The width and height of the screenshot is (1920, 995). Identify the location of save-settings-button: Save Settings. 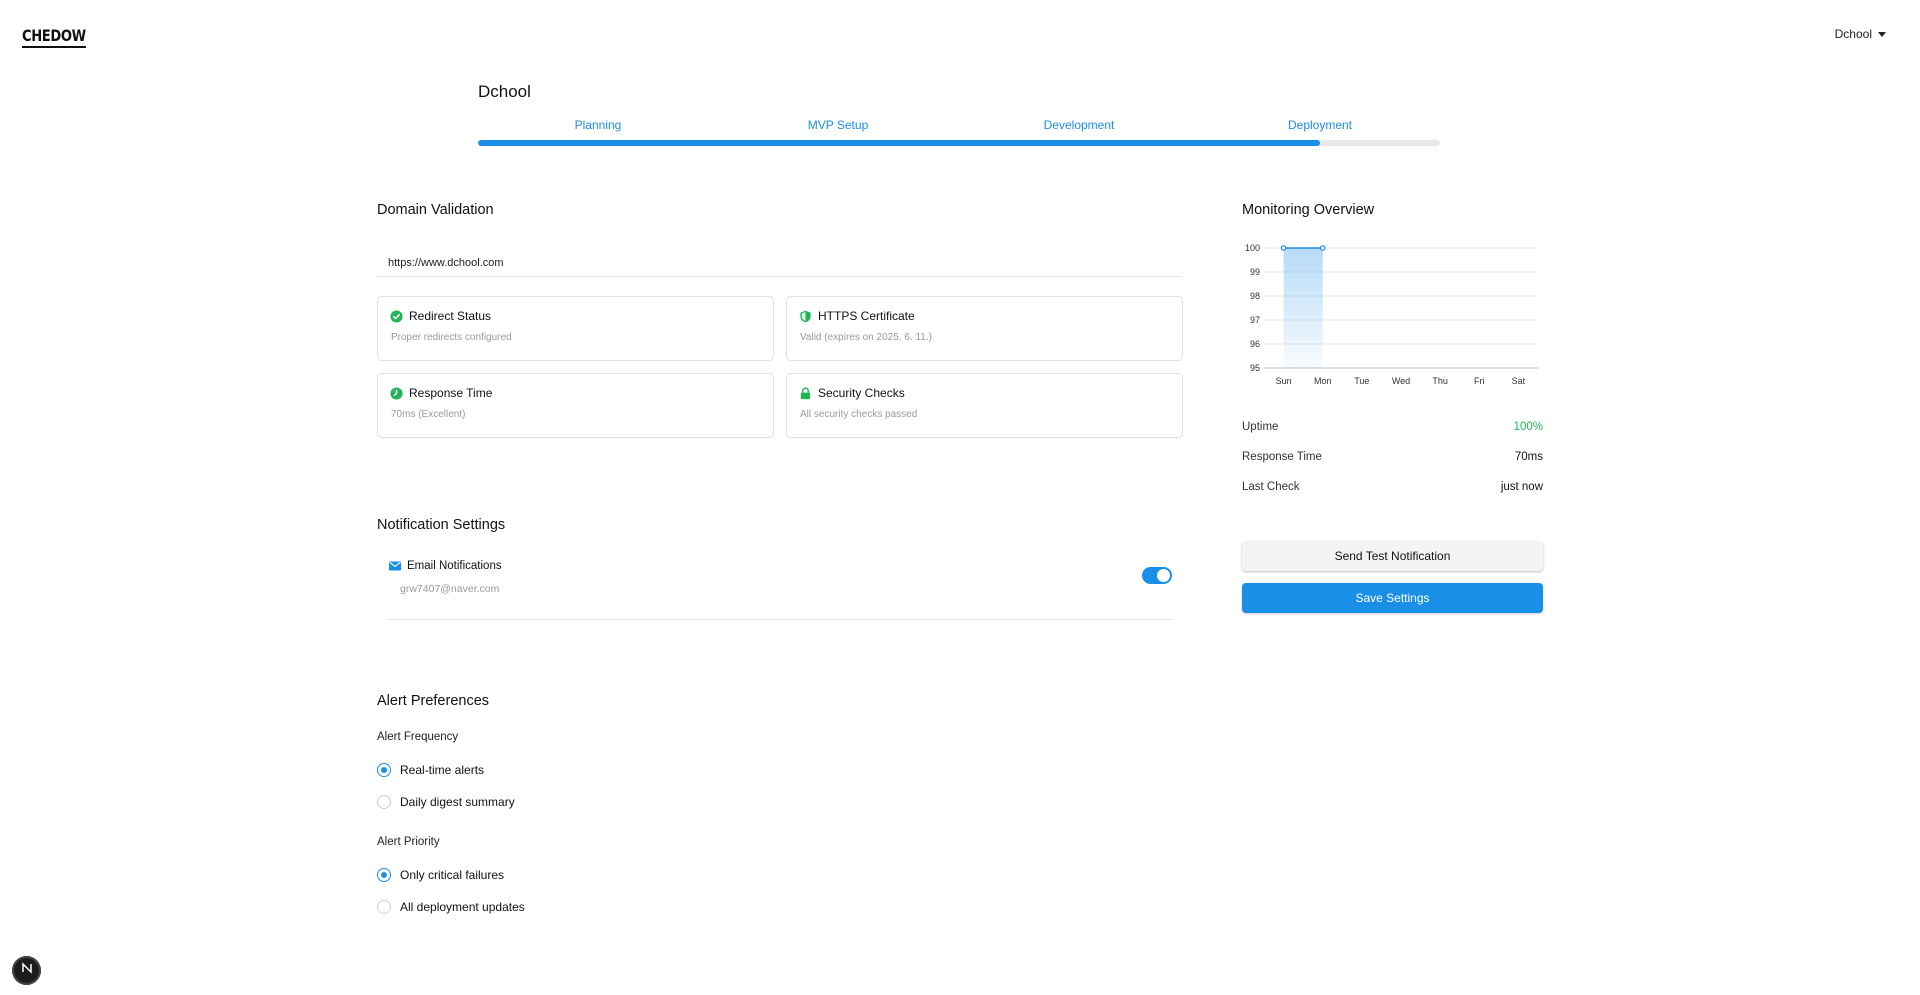
(1392, 598).